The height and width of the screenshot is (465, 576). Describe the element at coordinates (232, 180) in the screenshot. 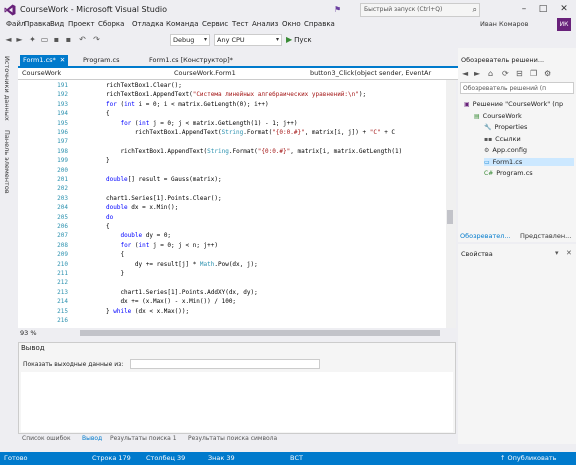

I see `code-line: 201 double[] result = Gauss(matrix);` at that location.